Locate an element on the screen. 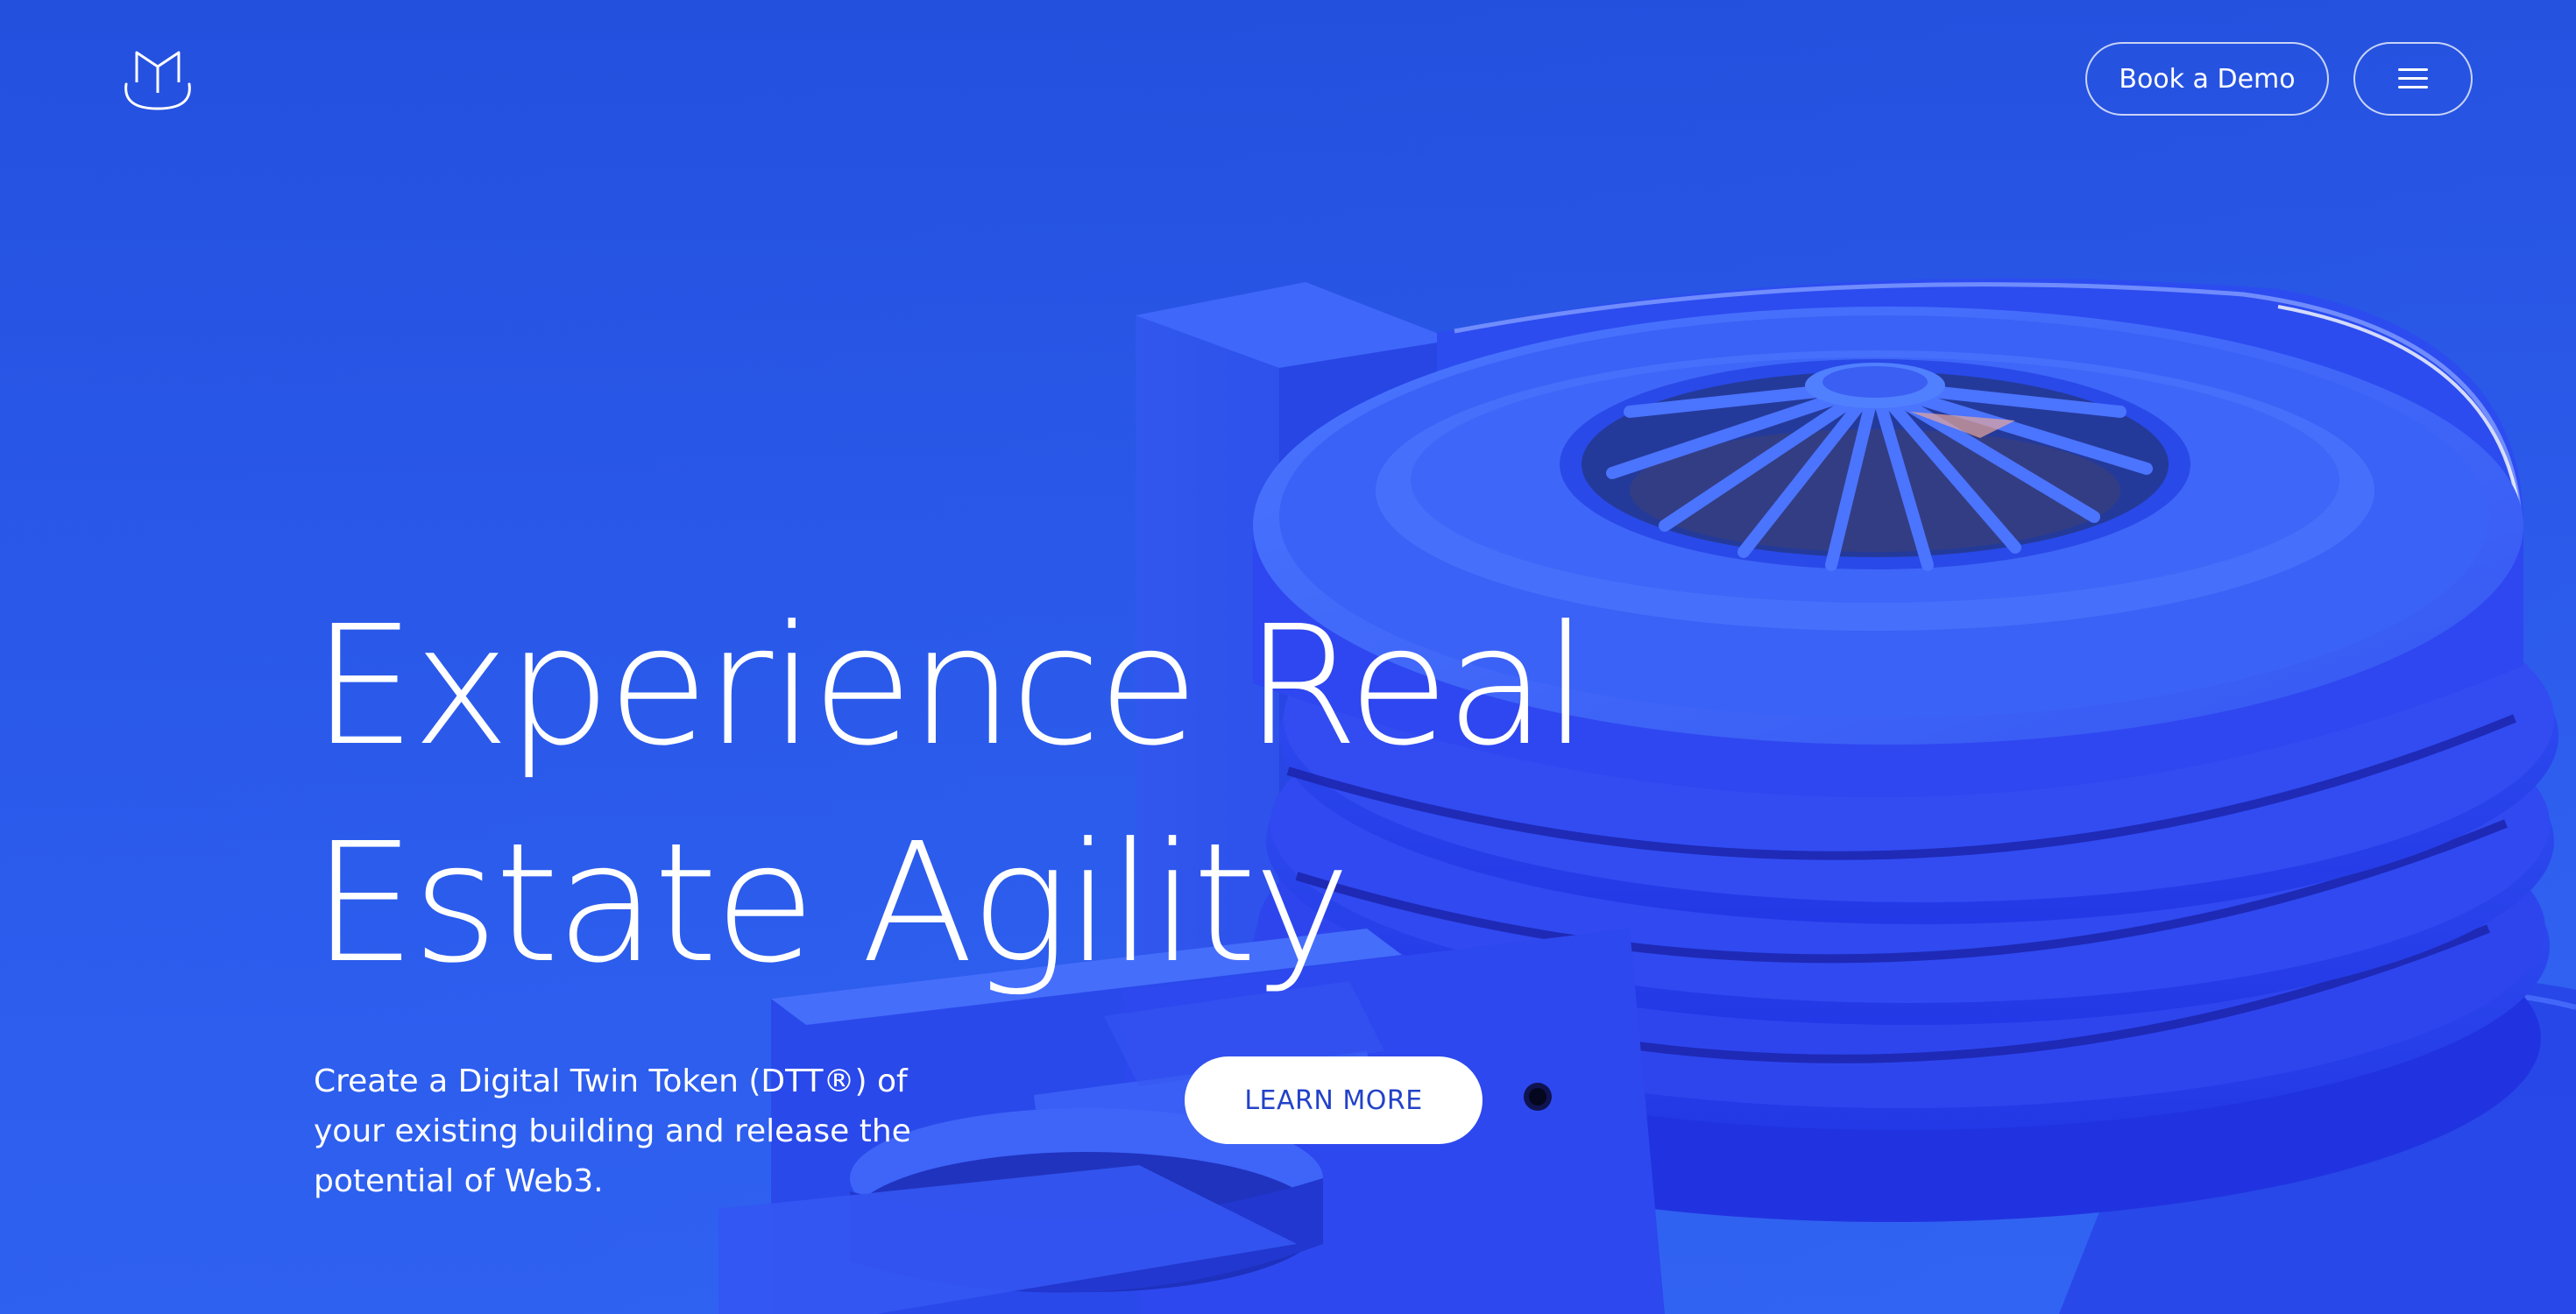  hamburger-menu-icon is located at coordinates (2413, 78).